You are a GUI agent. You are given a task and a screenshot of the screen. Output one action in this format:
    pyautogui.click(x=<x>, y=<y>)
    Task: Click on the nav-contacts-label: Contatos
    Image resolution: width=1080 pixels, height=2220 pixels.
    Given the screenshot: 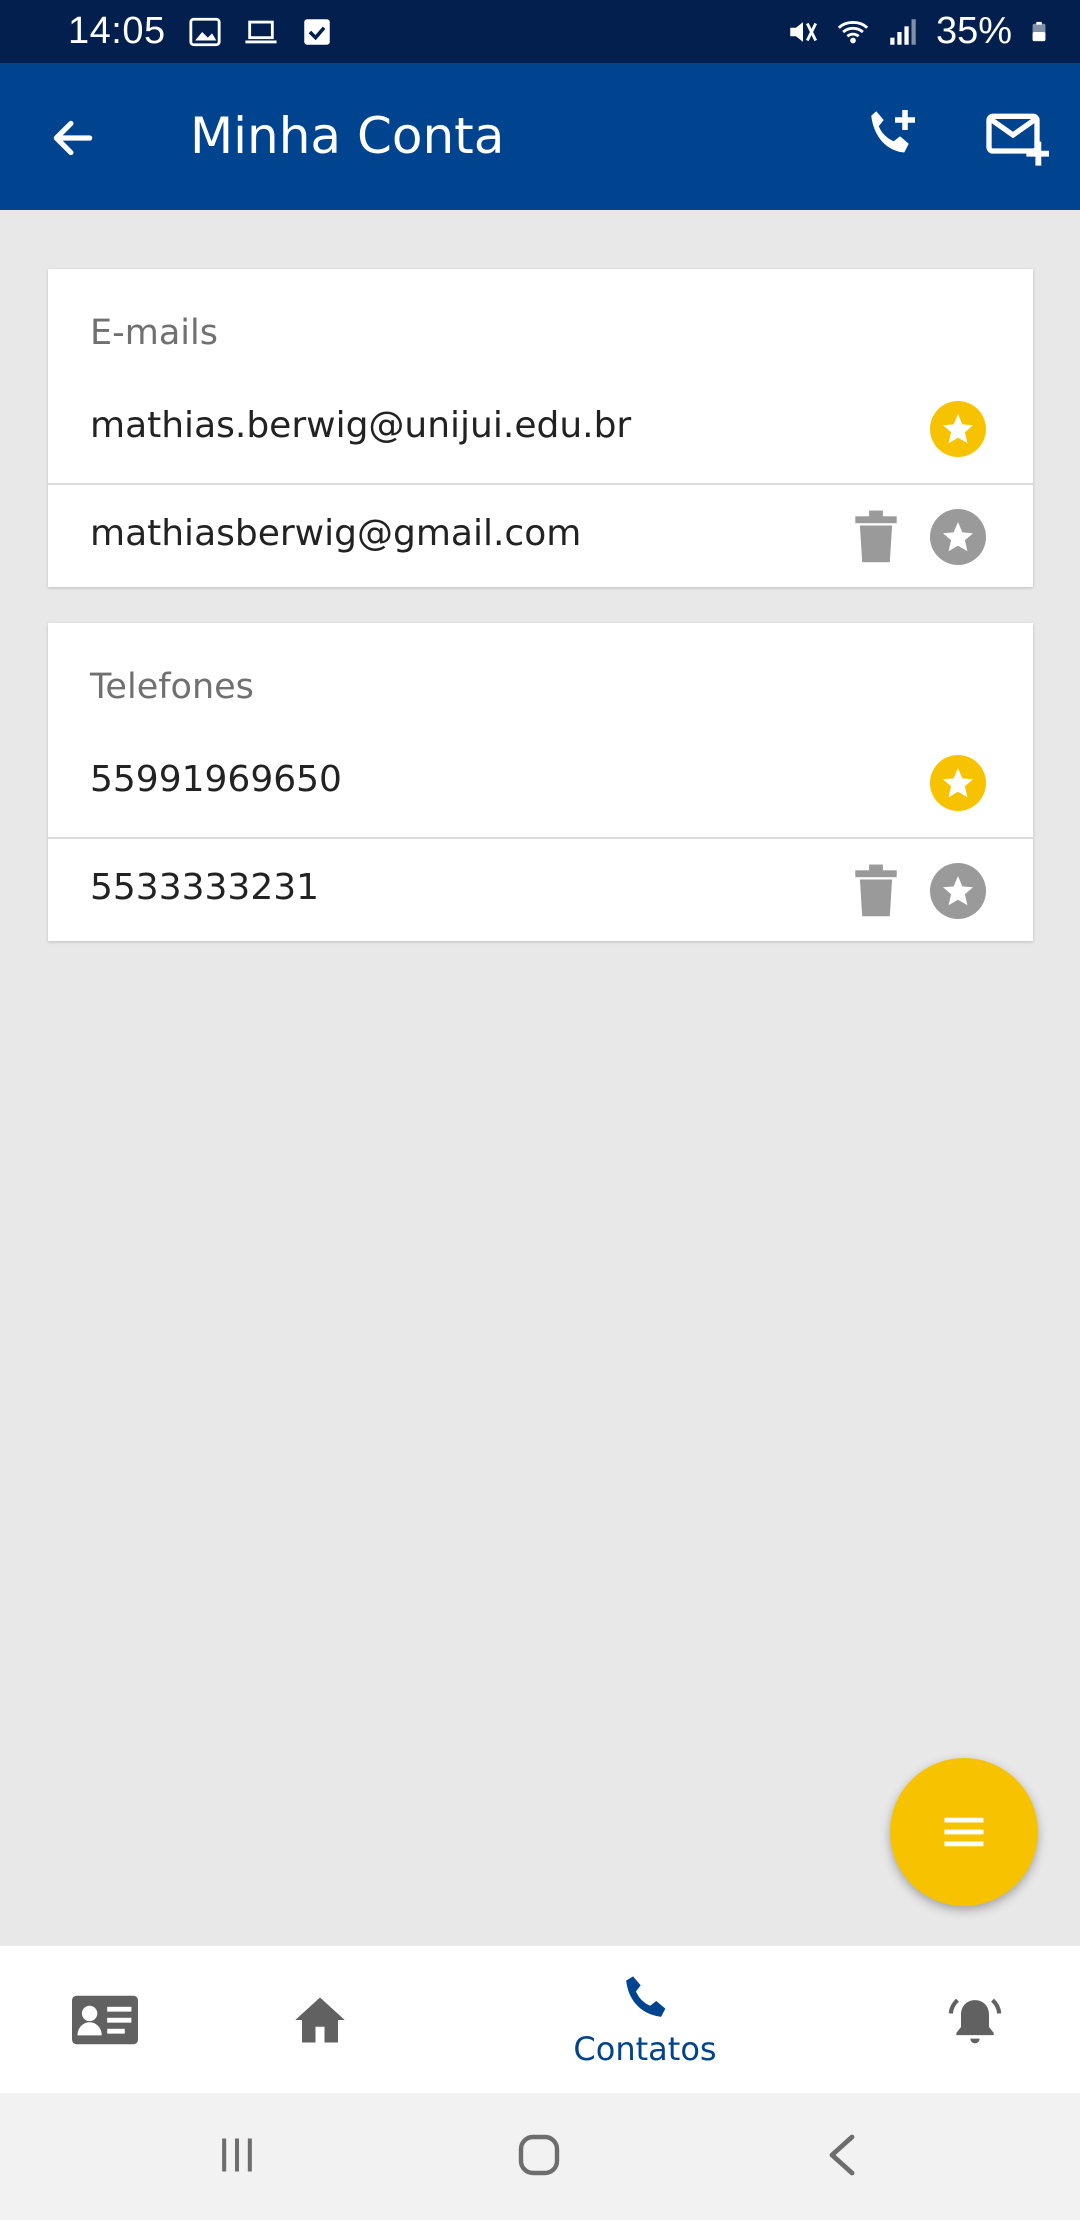 What is the action you would take?
    pyautogui.click(x=645, y=2048)
    